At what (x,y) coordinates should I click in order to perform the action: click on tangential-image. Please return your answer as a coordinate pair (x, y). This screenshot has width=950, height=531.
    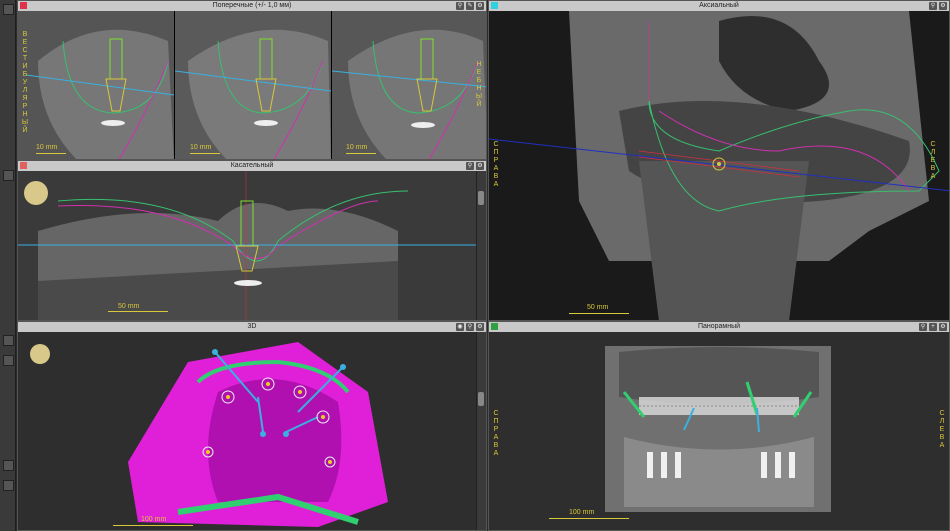
    Looking at the image, I should click on (248, 245).